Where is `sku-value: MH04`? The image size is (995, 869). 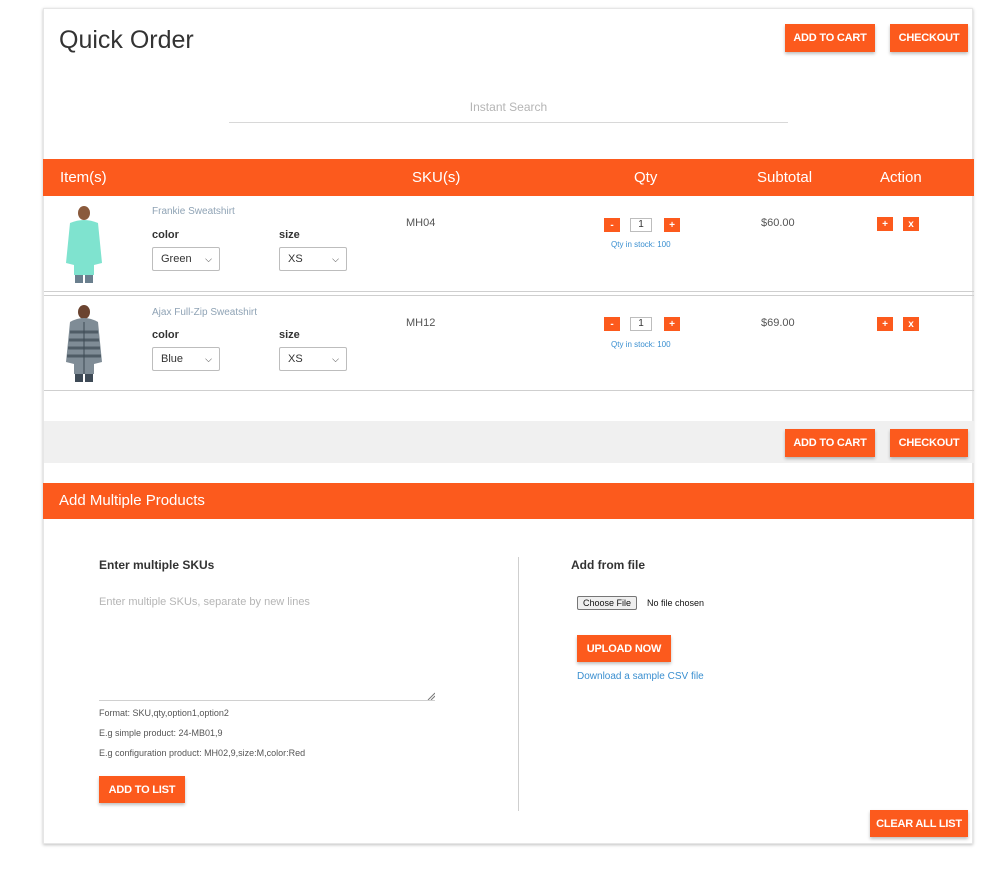
sku-value: MH04 is located at coordinates (421, 223).